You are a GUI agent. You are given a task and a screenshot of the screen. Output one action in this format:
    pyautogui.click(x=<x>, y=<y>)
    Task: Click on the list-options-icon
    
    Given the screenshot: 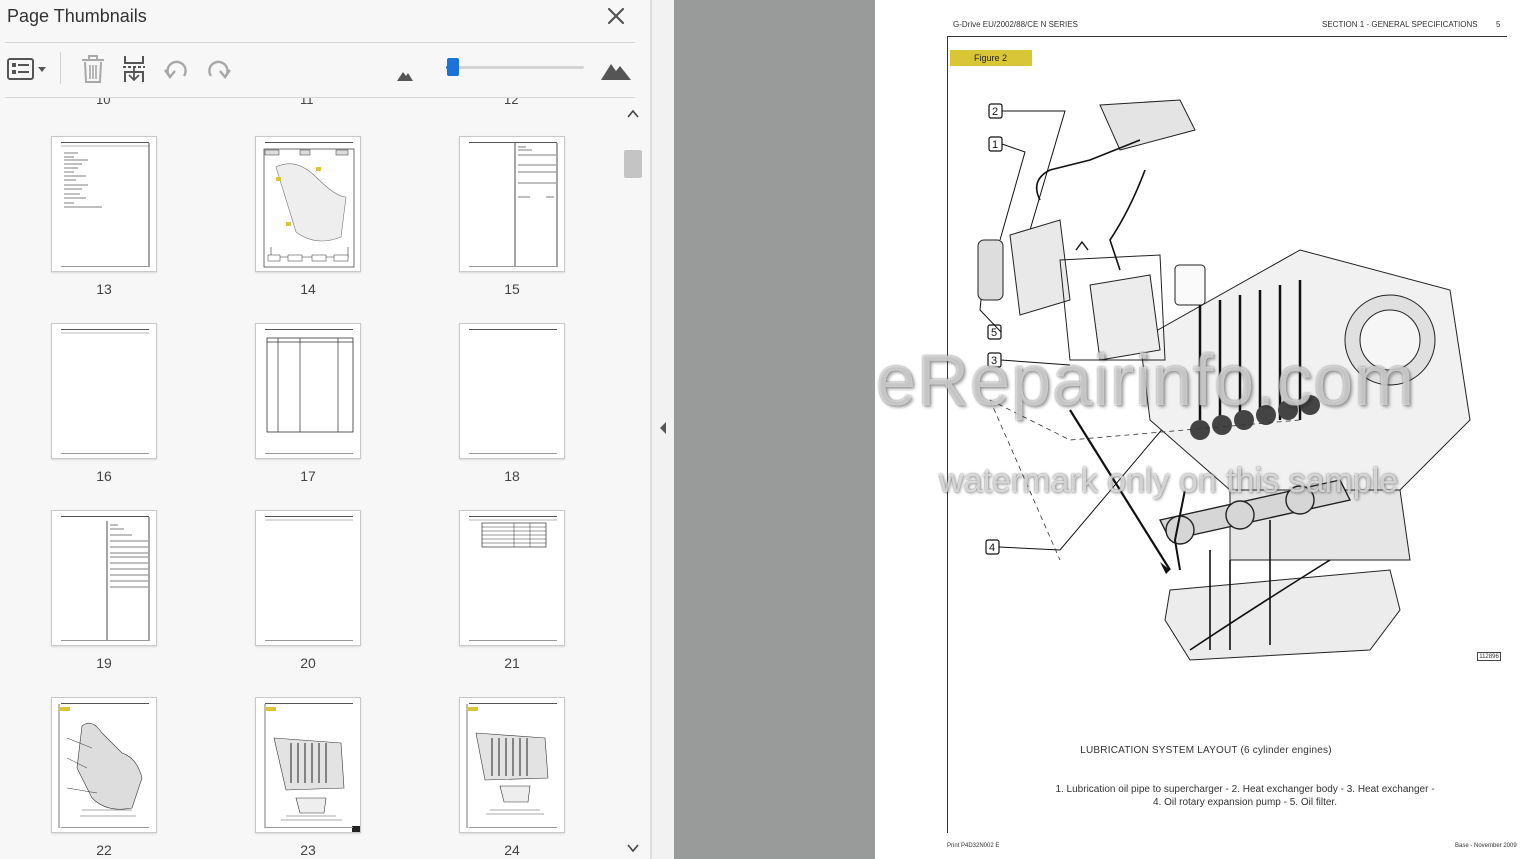 What is the action you would take?
    pyautogui.click(x=26, y=69)
    